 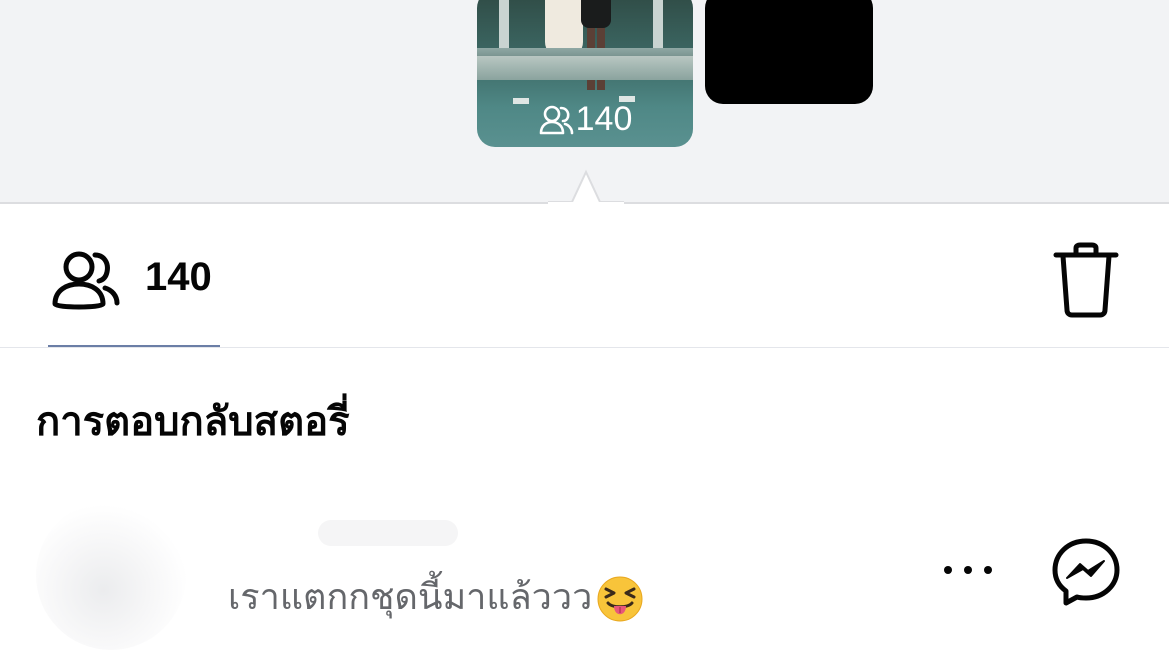 I want to click on viewers-count: 140, so click(x=178, y=277).